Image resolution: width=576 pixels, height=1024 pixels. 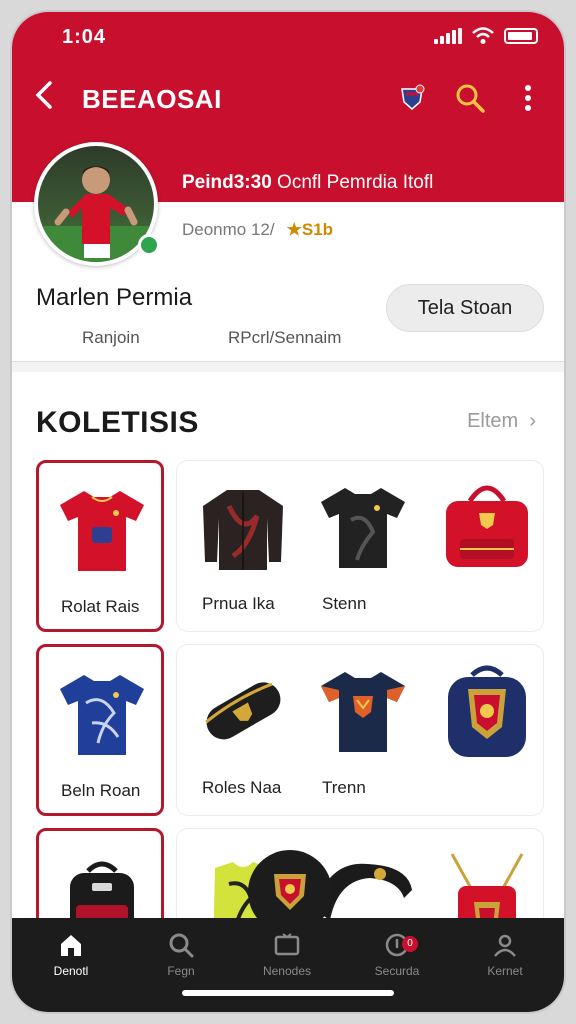 I want to click on black-jersey-image, so click(x=363, y=527).